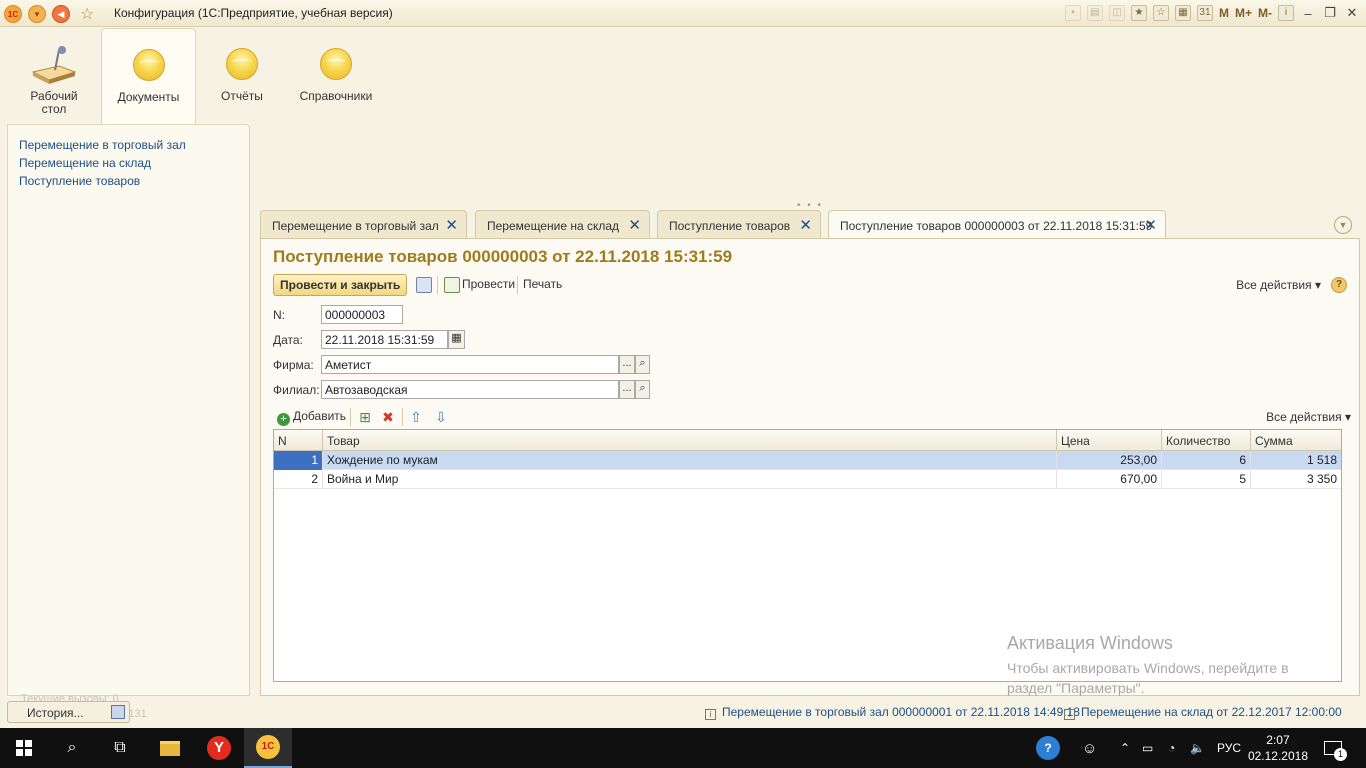  What do you see at coordinates (1125, 748) in the screenshot?
I see `show-hidden-icons-chevron-up-icon: ⌃` at bounding box center [1125, 748].